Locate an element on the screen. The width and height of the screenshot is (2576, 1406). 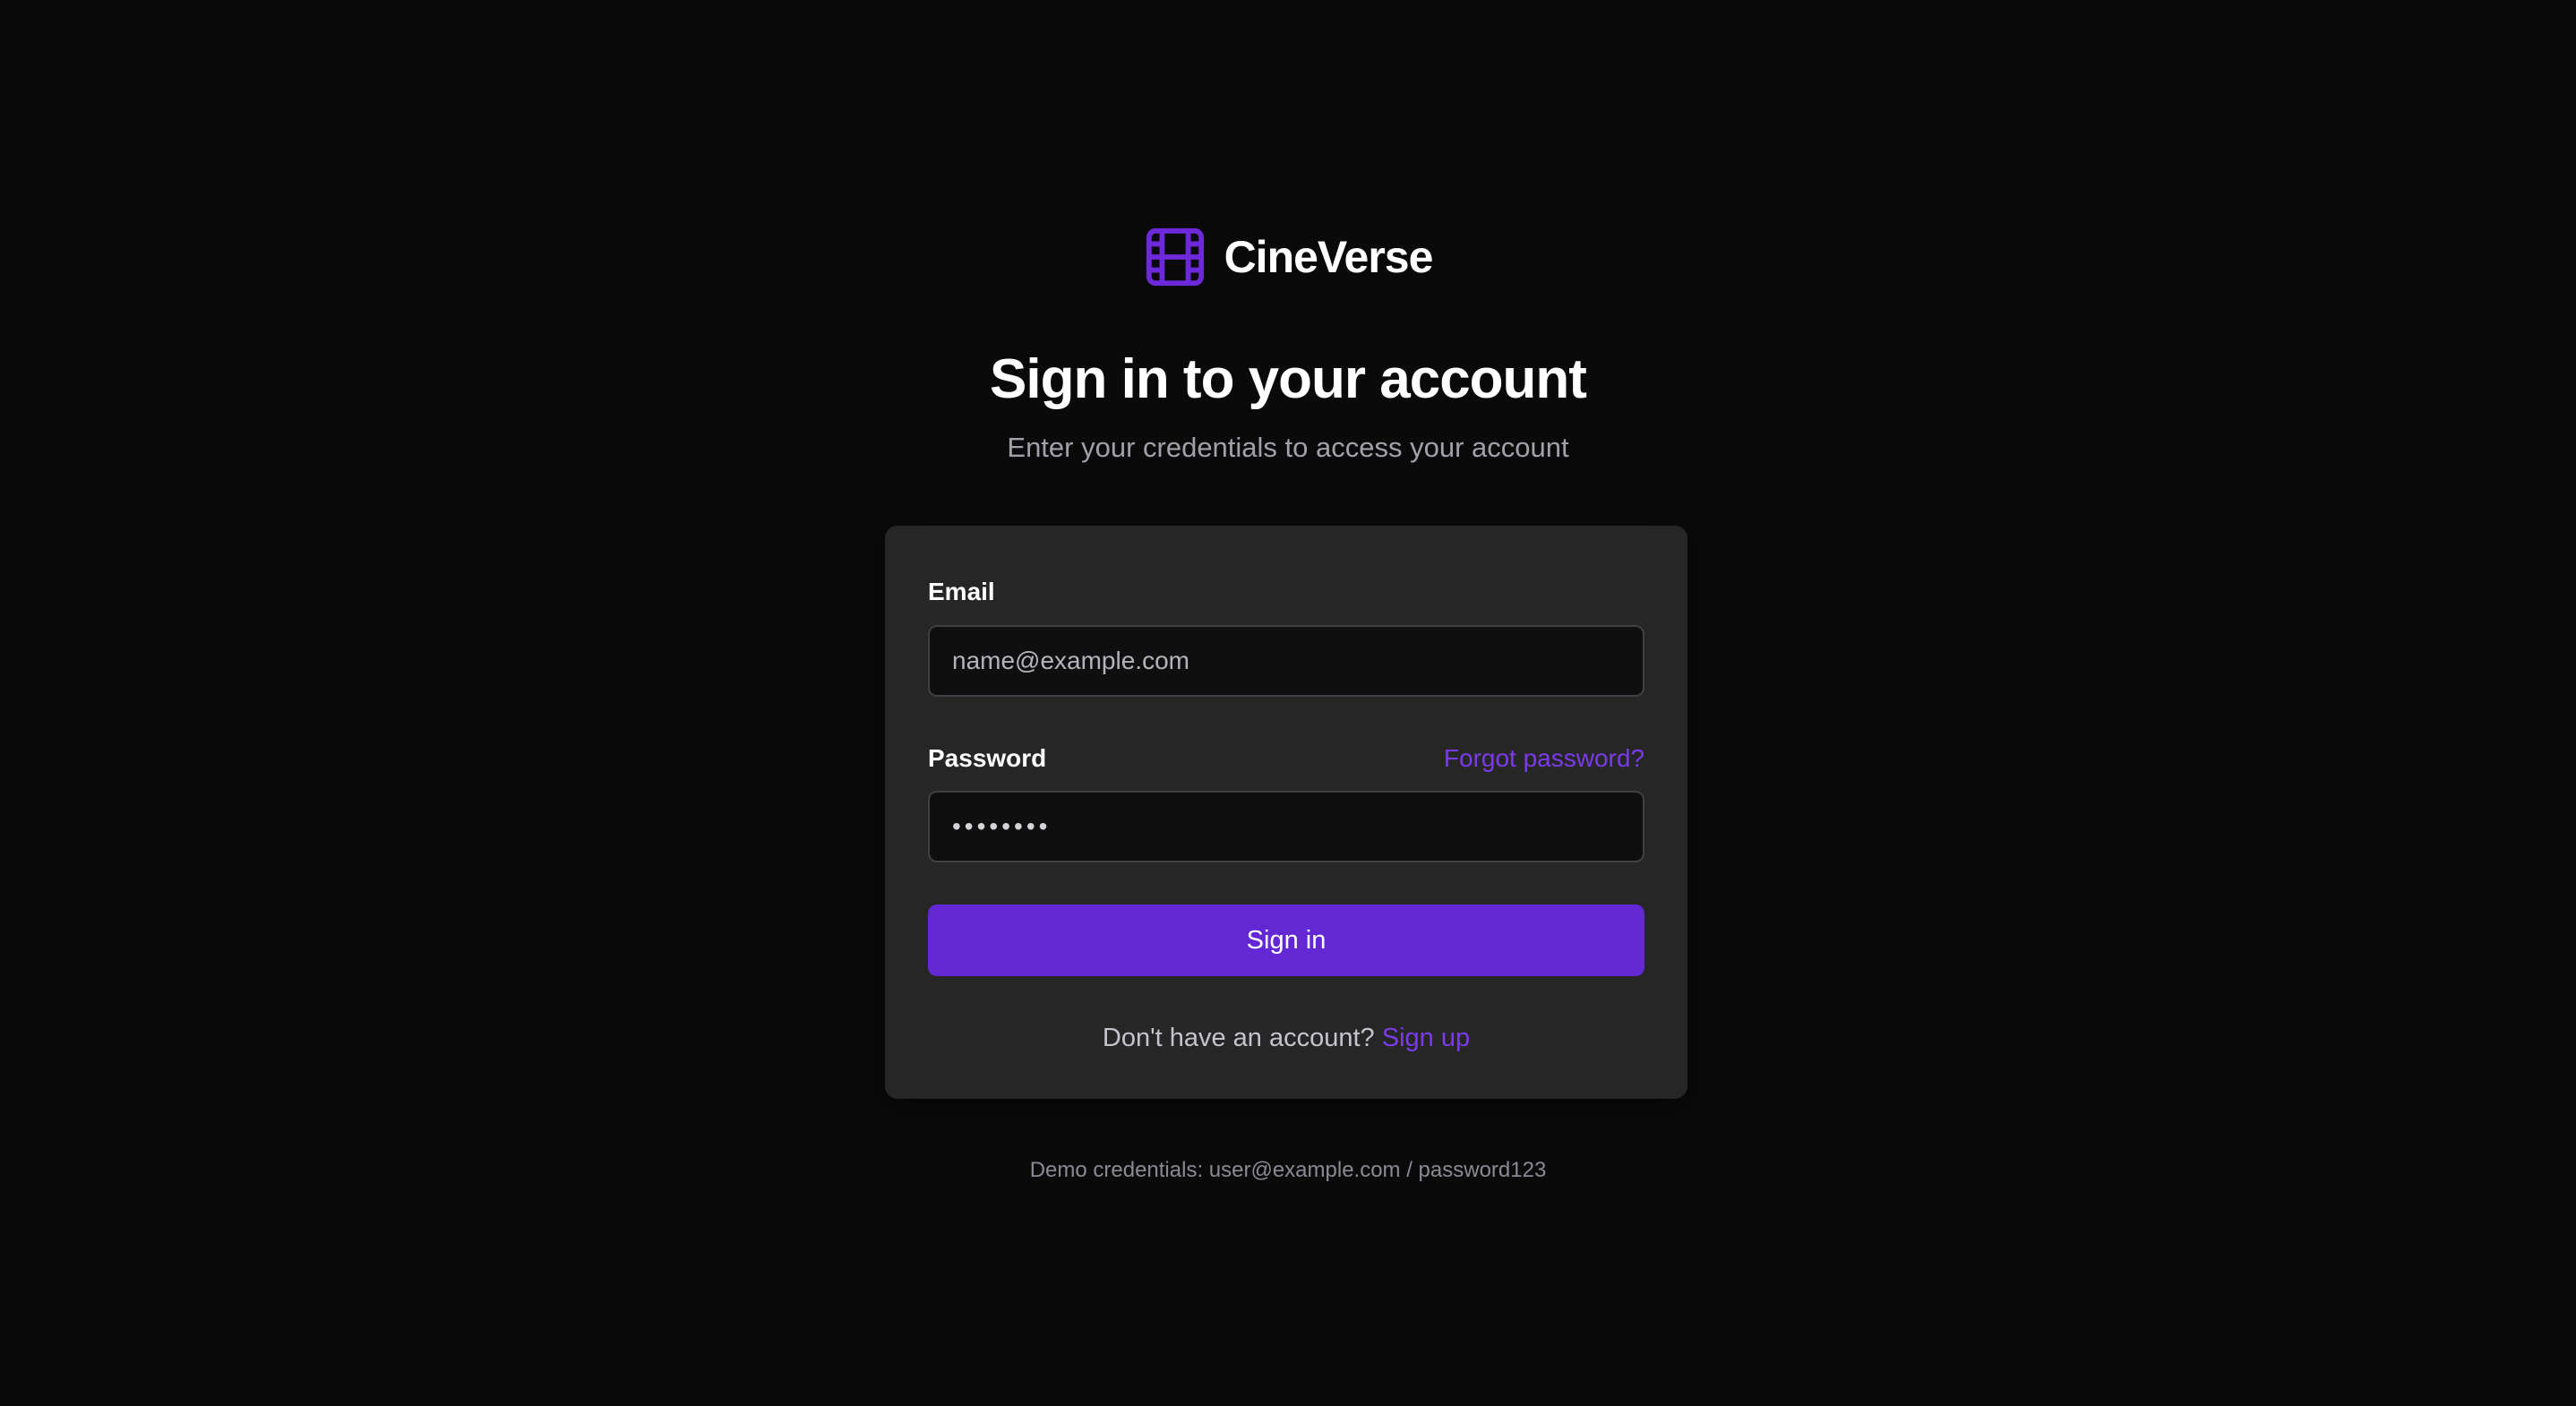
film-icon is located at coordinates (1175, 257).